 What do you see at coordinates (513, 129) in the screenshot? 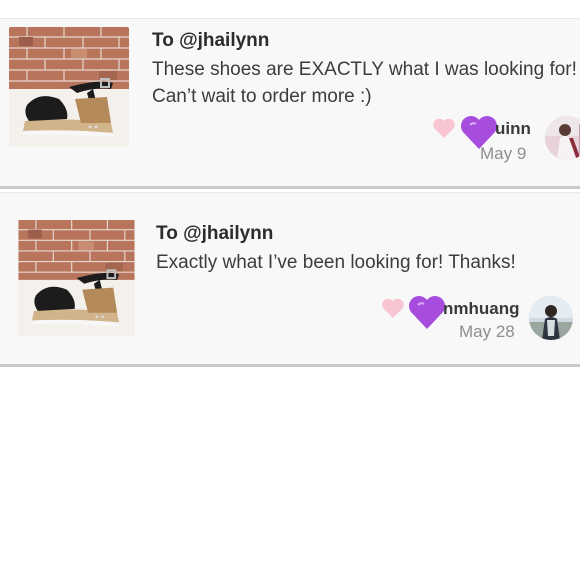
I see `comment-username: uinn` at bounding box center [513, 129].